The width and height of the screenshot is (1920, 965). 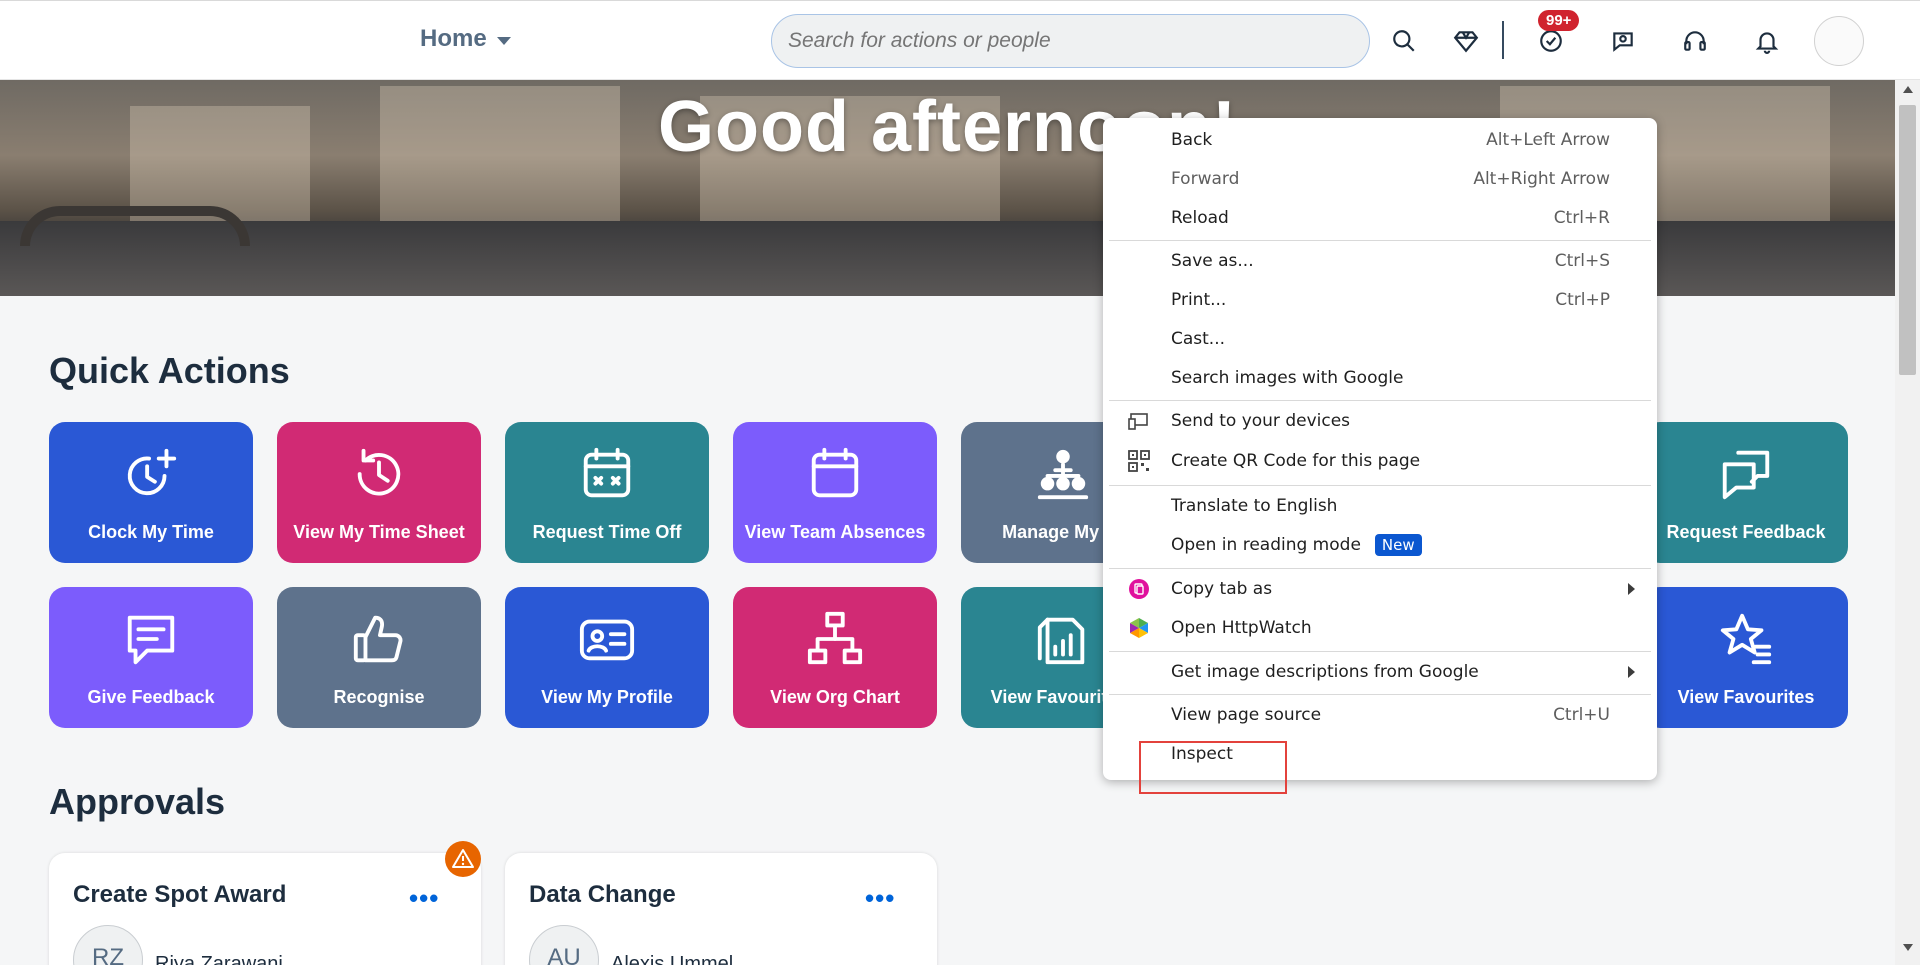 I want to click on tile-label: View My Profile, so click(x=607, y=697).